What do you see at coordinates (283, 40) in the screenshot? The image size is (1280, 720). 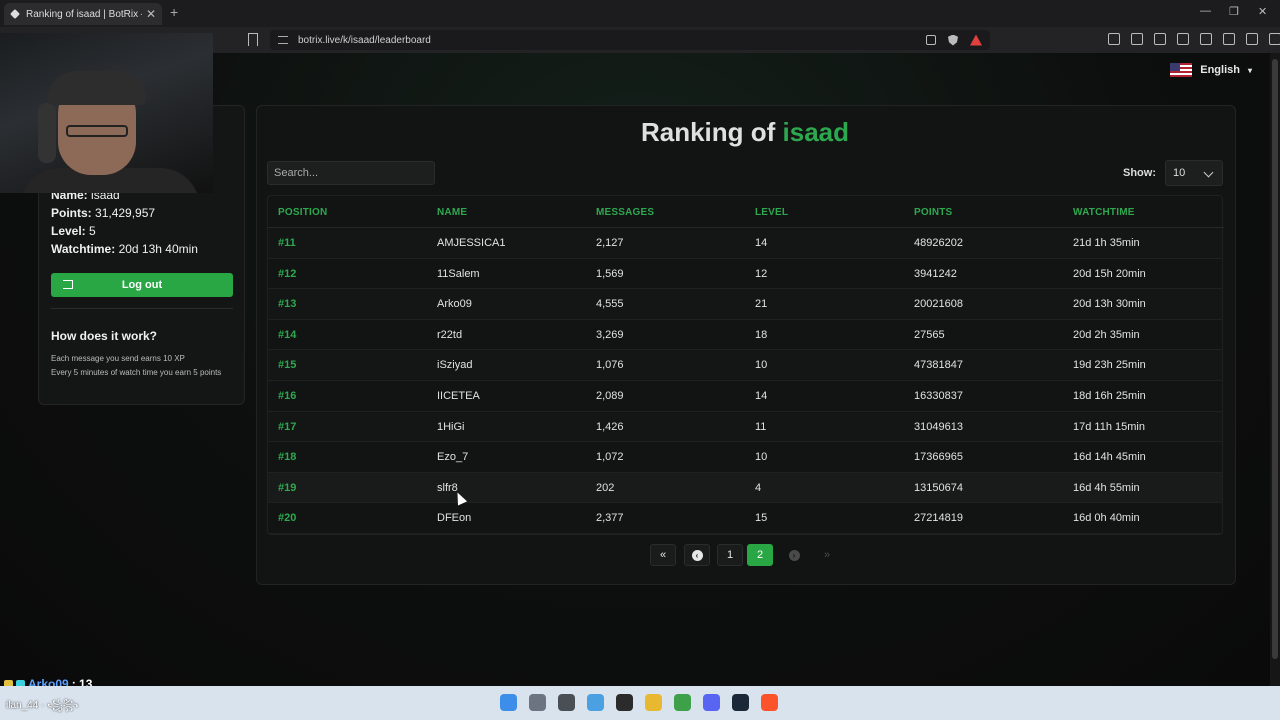 I see `site-settings-icon` at bounding box center [283, 40].